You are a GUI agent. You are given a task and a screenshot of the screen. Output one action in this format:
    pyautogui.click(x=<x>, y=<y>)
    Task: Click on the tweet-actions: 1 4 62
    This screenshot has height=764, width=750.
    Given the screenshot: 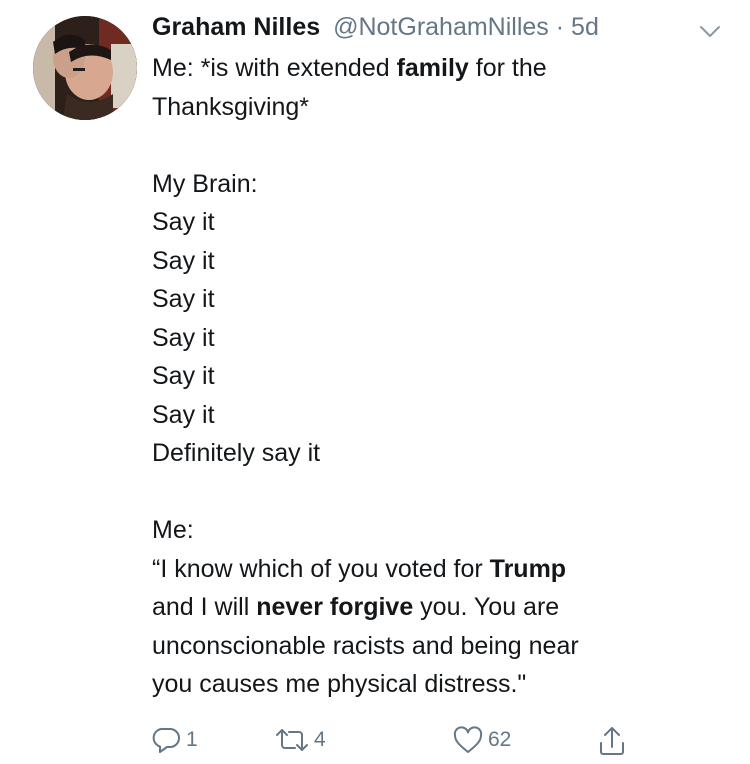 What is the action you would take?
    pyautogui.click(x=412, y=743)
    